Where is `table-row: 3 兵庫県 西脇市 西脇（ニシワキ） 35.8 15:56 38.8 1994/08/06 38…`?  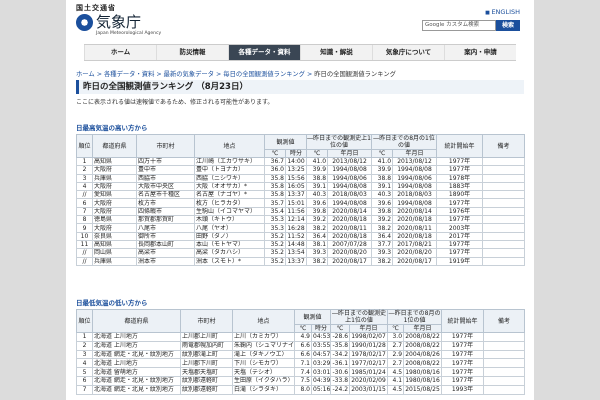
table-row: 3 兵庫県 西脇市 西脇（ニシワキ） 35.8 15:56 38.8 1994/08/06 38… is located at coordinates (301, 178).